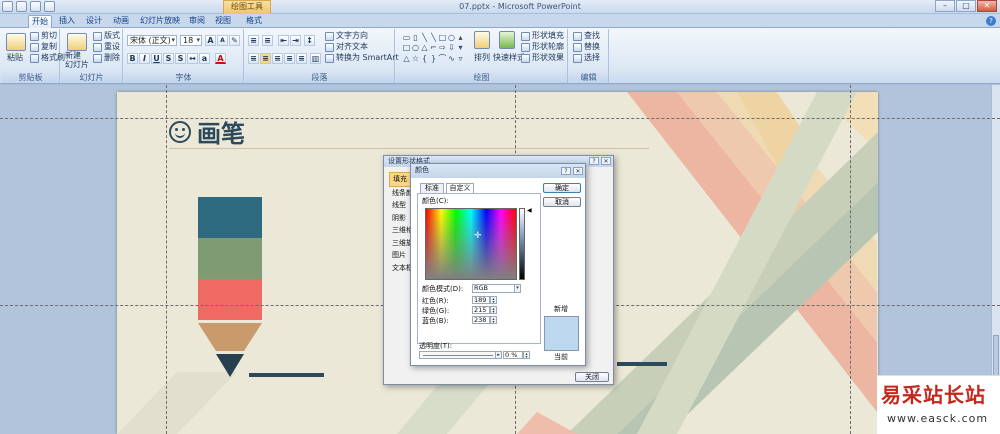 This screenshot has height=434, width=1000. What do you see at coordinates (106, 58) in the screenshot?
I see `delete-slide-button: 删除` at bounding box center [106, 58].